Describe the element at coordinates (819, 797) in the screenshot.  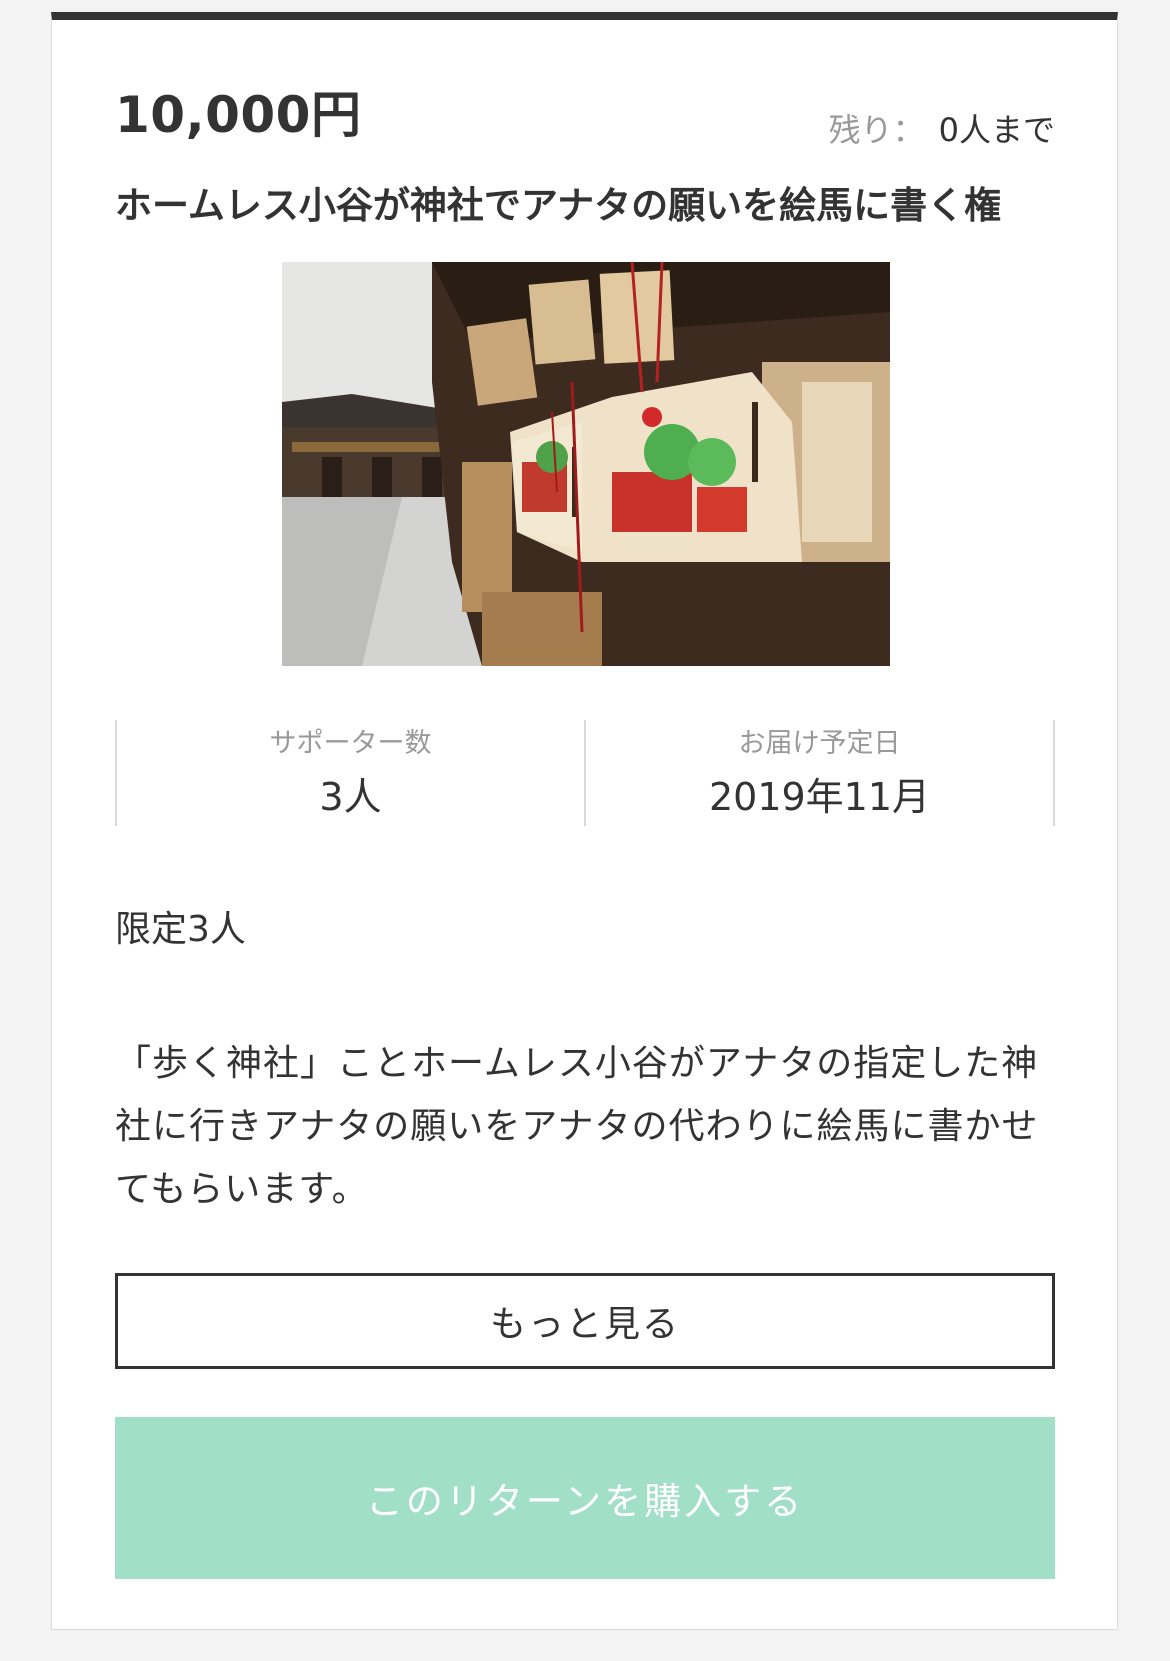
I see `stat-delivery-value: 2019年11月` at that location.